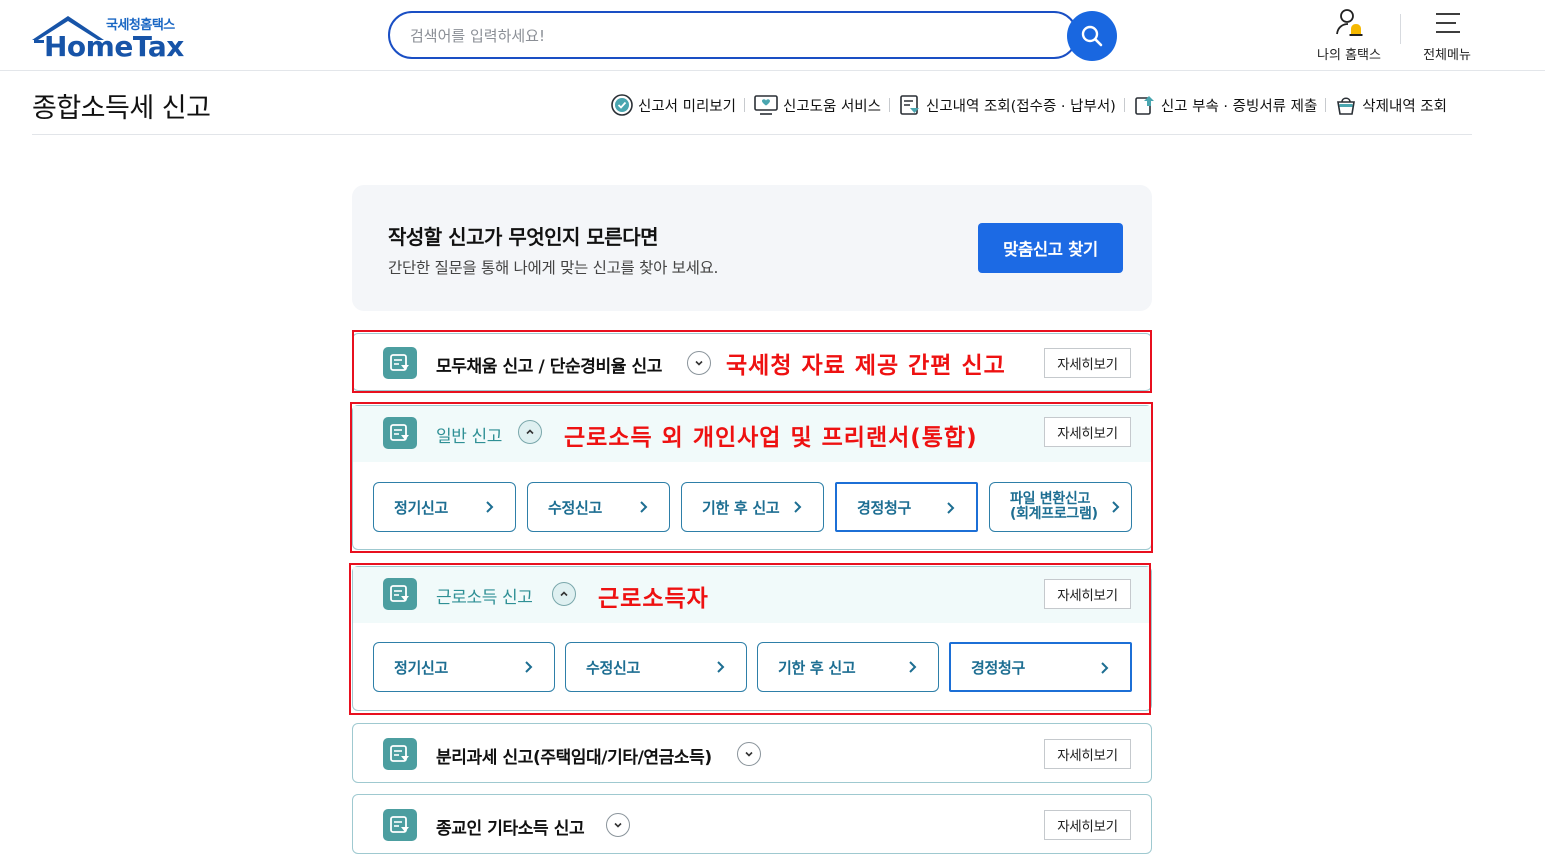 The height and width of the screenshot is (868, 1545). I want to click on quicklink-deleted: 삭제내역 조회, so click(1390, 105).